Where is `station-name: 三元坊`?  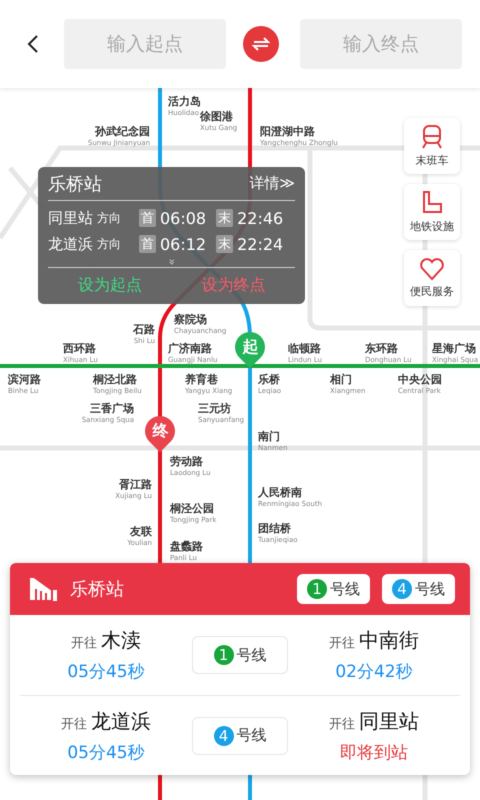 station-name: 三元坊 is located at coordinates (214, 409).